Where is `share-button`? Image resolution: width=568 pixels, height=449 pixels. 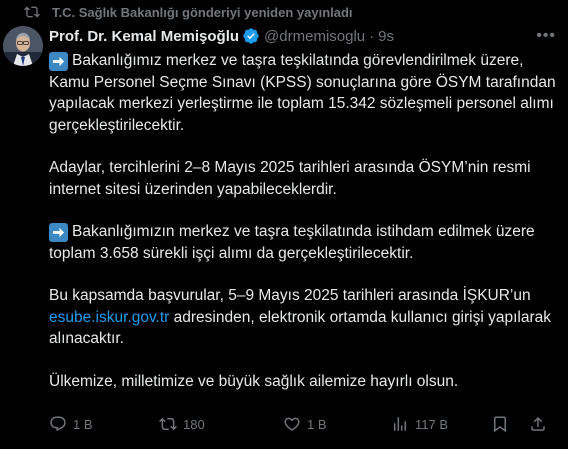
share-button is located at coordinates (538, 424).